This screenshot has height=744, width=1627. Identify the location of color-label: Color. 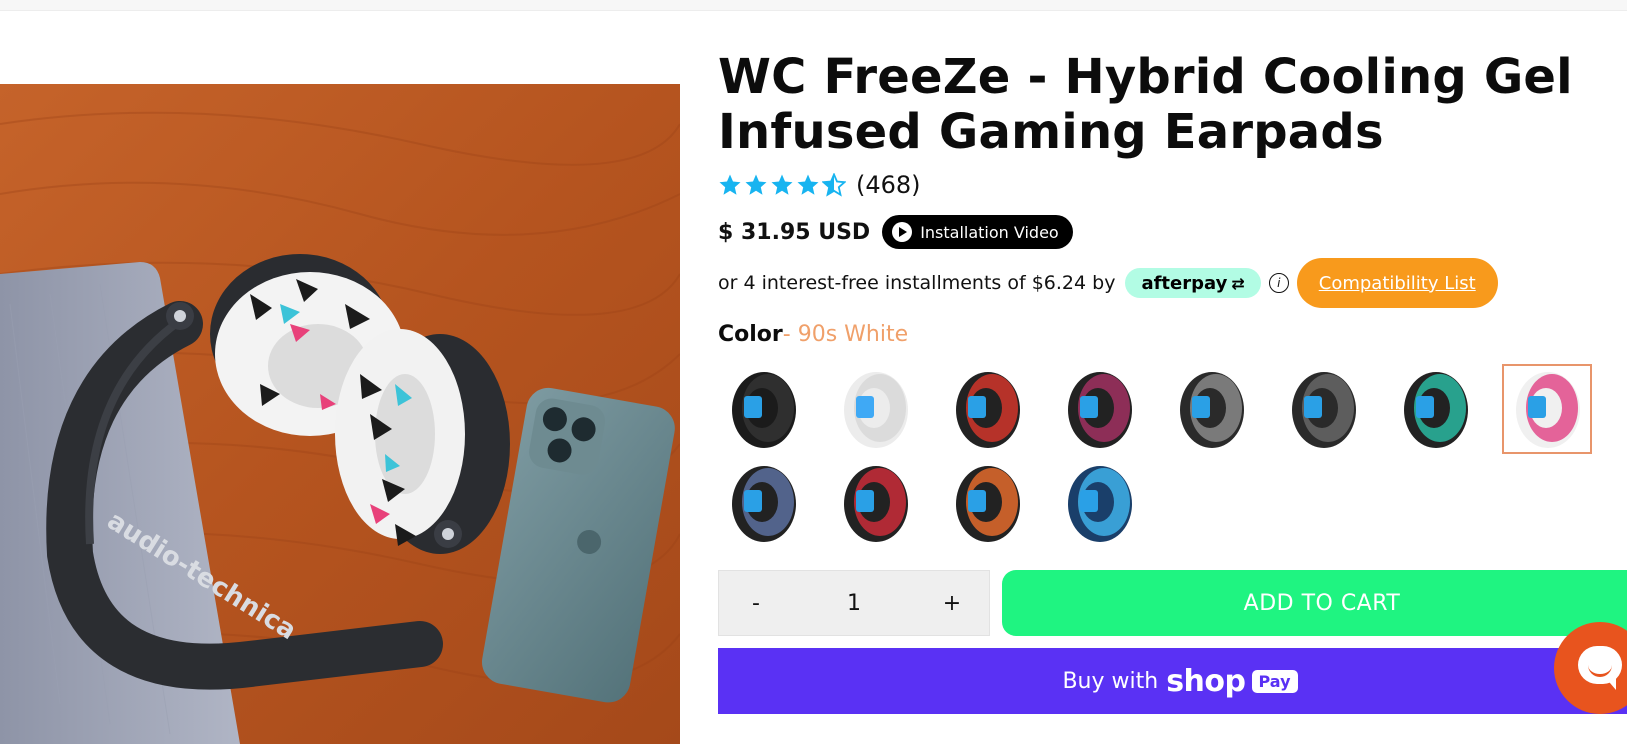
(750, 334).